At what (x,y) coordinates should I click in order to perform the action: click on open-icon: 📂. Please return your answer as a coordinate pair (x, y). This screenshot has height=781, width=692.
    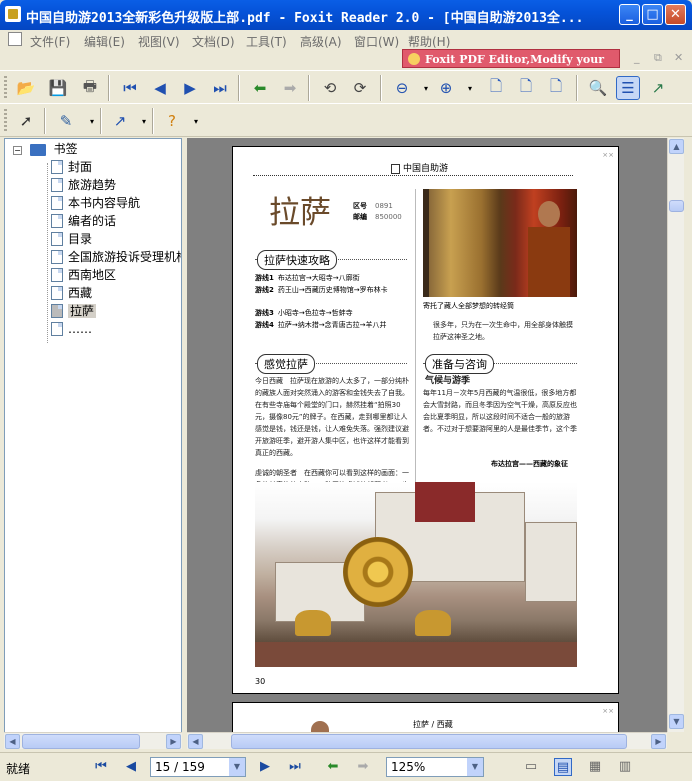
    Looking at the image, I should click on (26, 88).